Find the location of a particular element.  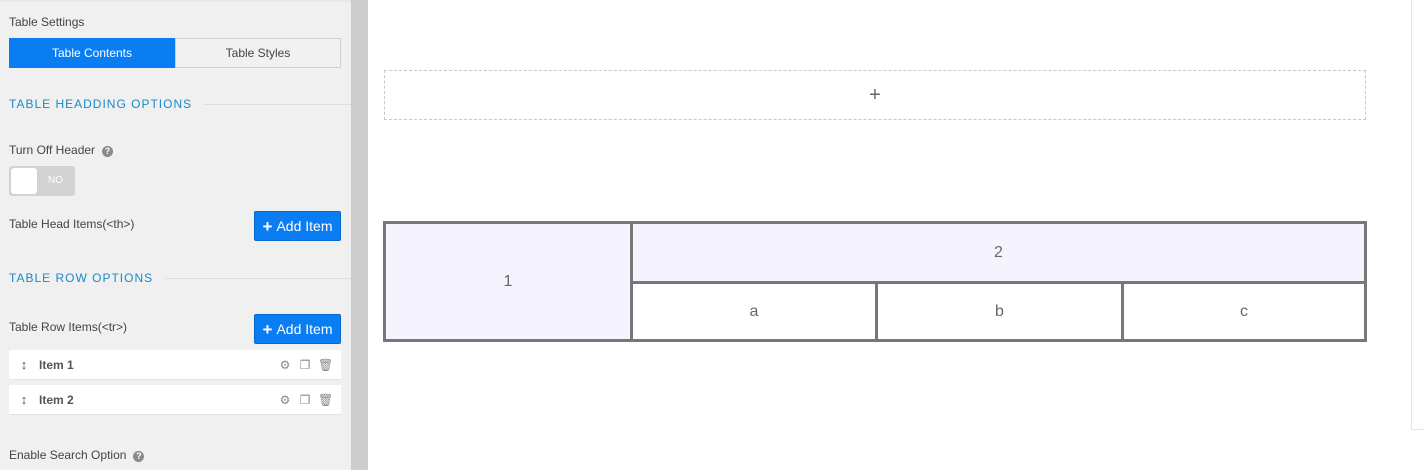

tab-table-styles: Table Styles is located at coordinates (258, 53).